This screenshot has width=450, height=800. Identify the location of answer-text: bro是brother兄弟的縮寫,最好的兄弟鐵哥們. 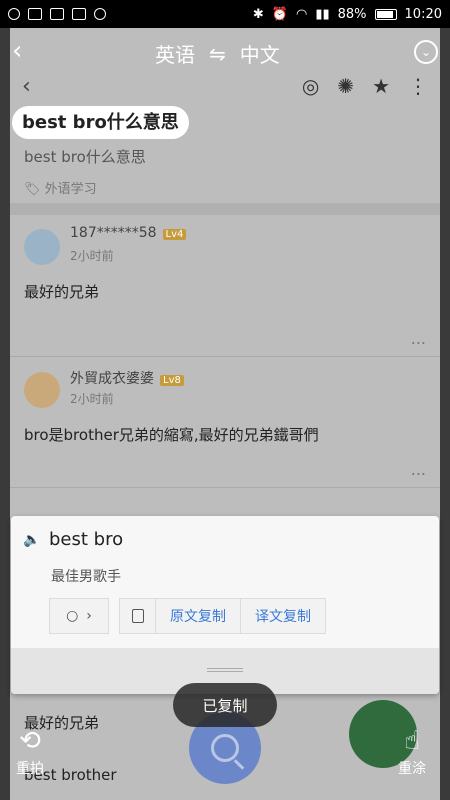
(171, 435).